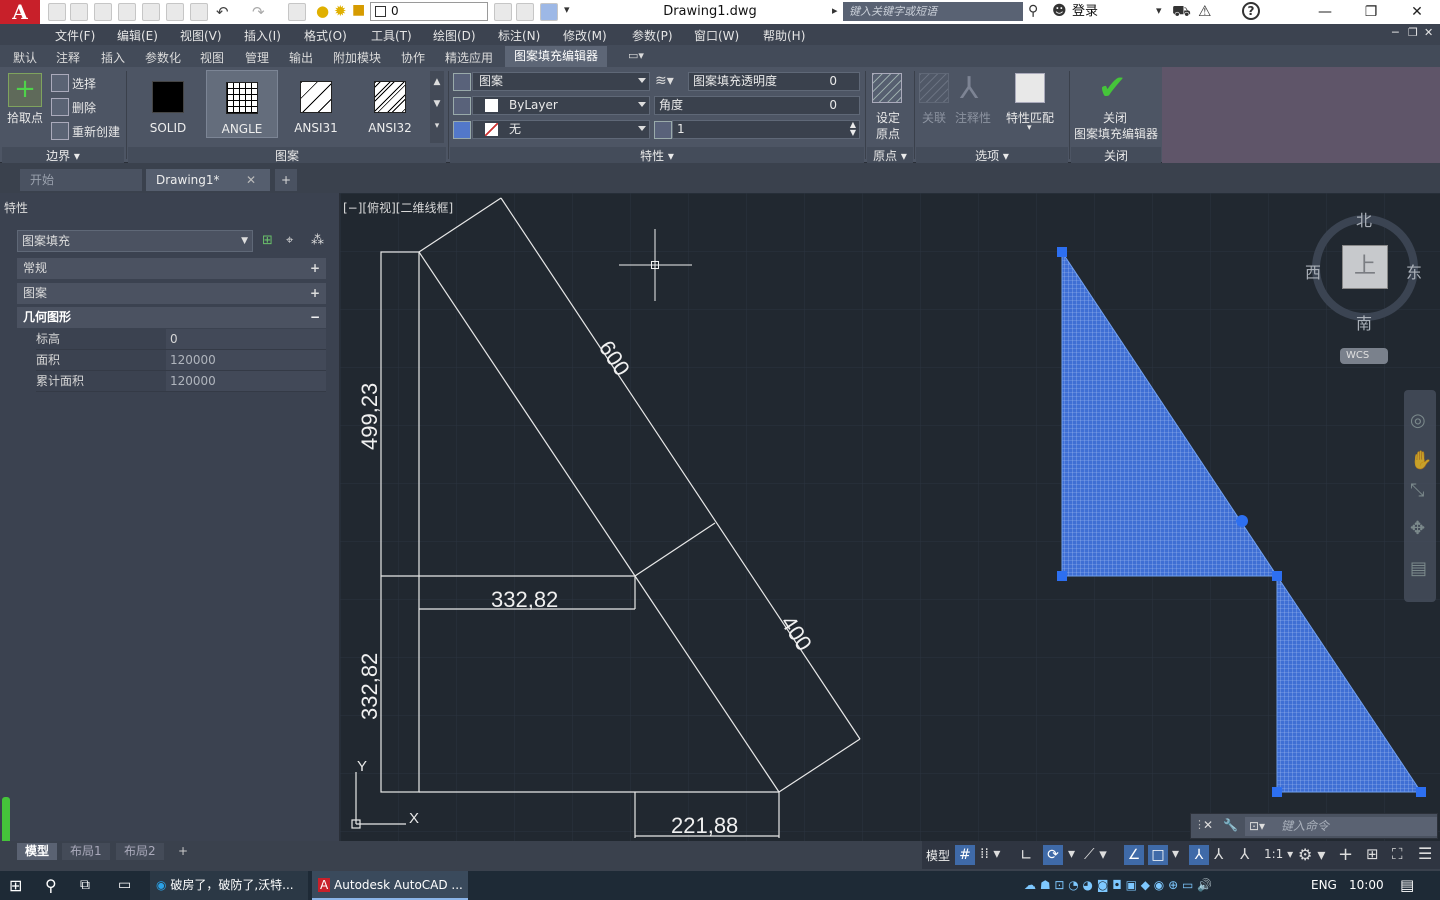 Image resolution: width=1440 pixels, height=900 pixels. Describe the element at coordinates (168, 104) in the screenshot. I see `pattern-solid: SOLID` at that location.